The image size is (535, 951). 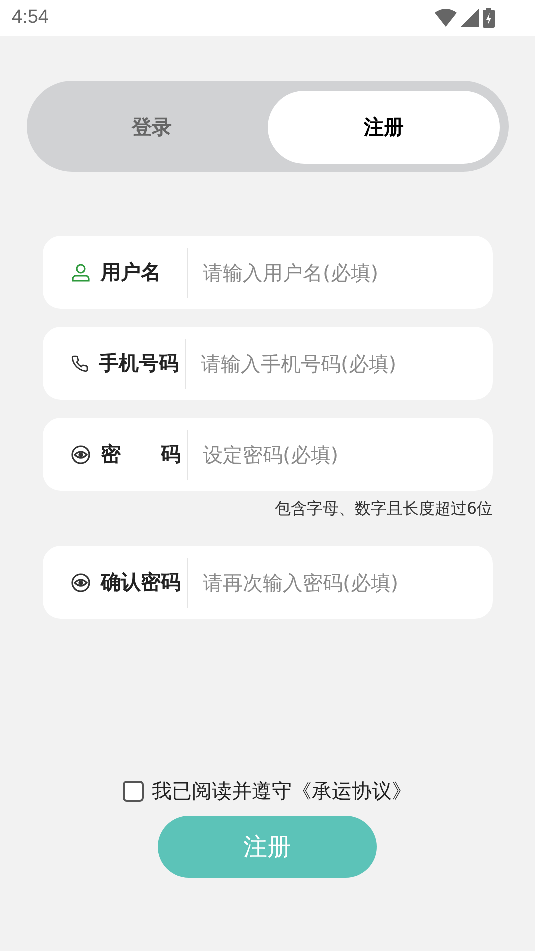 I want to click on text-input: 请输入用户名(必填), so click(x=348, y=272).